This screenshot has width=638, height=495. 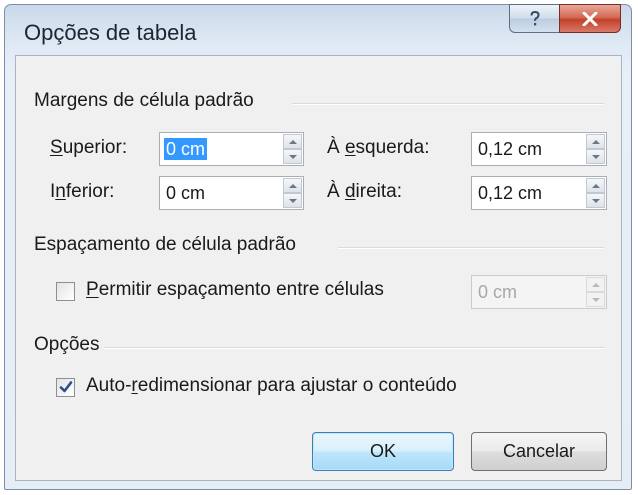 What do you see at coordinates (354, 348) in the screenshot?
I see `options-group-divider` at bounding box center [354, 348].